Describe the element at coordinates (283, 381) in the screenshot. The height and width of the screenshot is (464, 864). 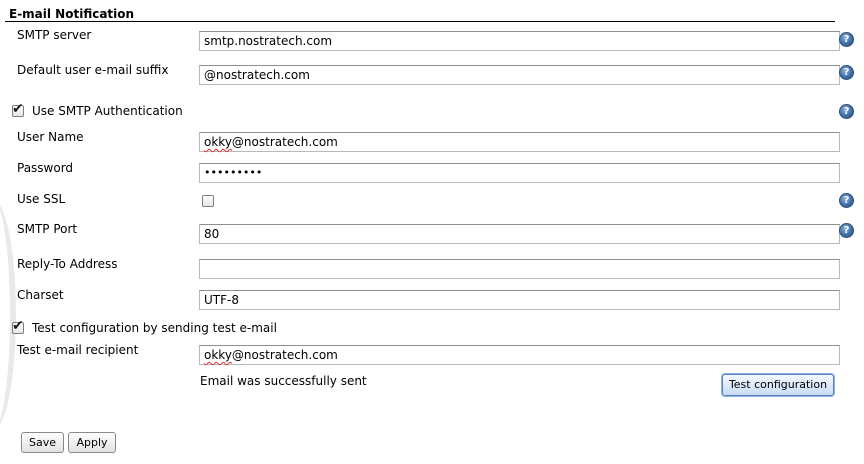
I see `status-message: Email was successfully sent` at that location.